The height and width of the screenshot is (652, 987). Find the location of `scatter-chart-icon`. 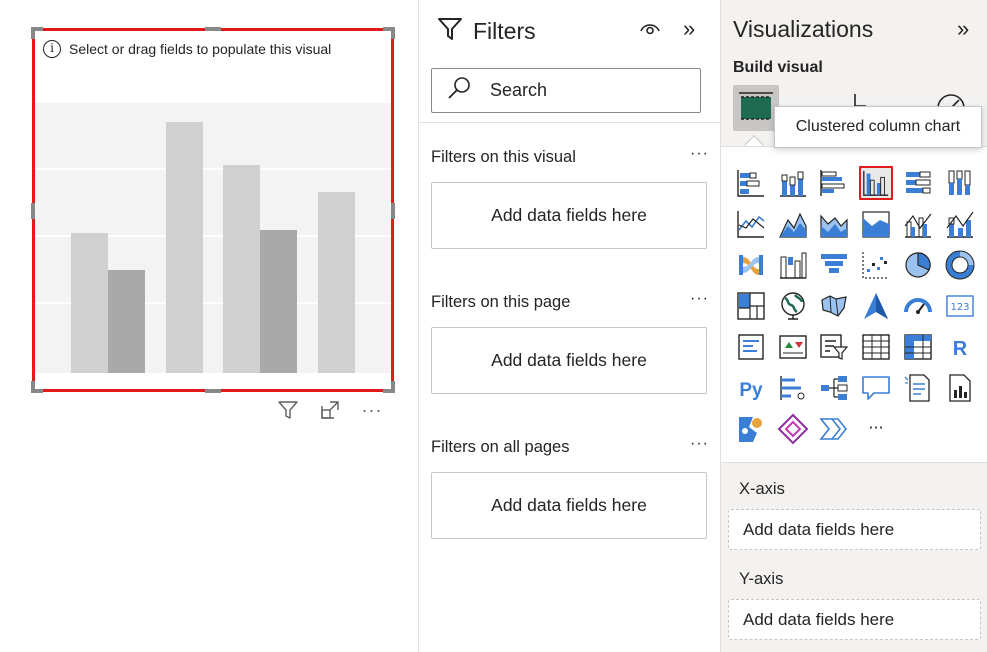

scatter-chart-icon is located at coordinates (876, 265).